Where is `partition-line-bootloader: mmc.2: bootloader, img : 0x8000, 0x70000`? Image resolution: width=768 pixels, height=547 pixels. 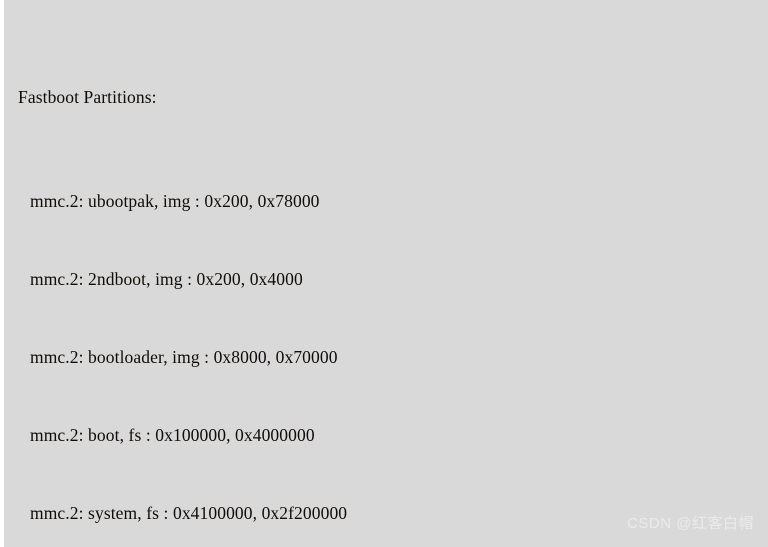 partition-line-bootloader: mmc.2: bootloader, img : 0x8000, 0x70000 is located at coordinates (184, 357).